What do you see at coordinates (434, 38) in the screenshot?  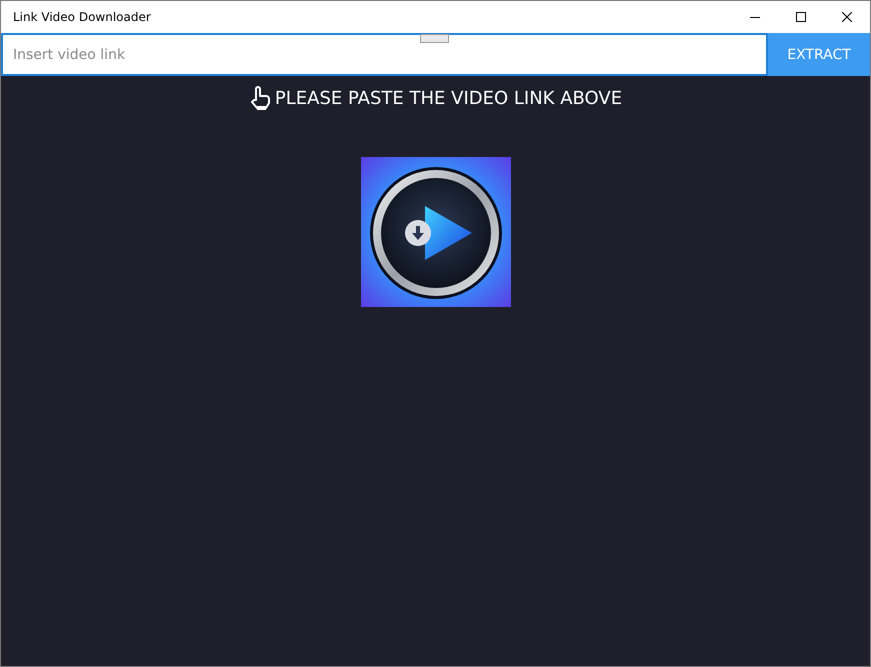 I see `drag-handle` at bounding box center [434, 38].